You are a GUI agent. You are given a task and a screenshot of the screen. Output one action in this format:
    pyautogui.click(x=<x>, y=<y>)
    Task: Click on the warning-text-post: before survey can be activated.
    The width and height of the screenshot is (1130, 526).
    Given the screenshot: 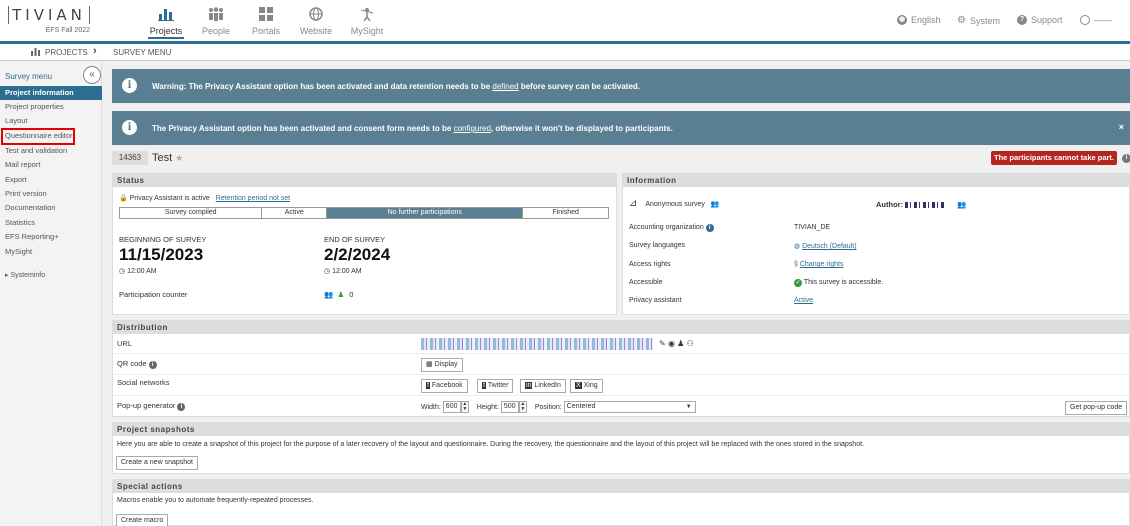 What is the action you would take?
    pyautogui.click(x=579, y=86)
    